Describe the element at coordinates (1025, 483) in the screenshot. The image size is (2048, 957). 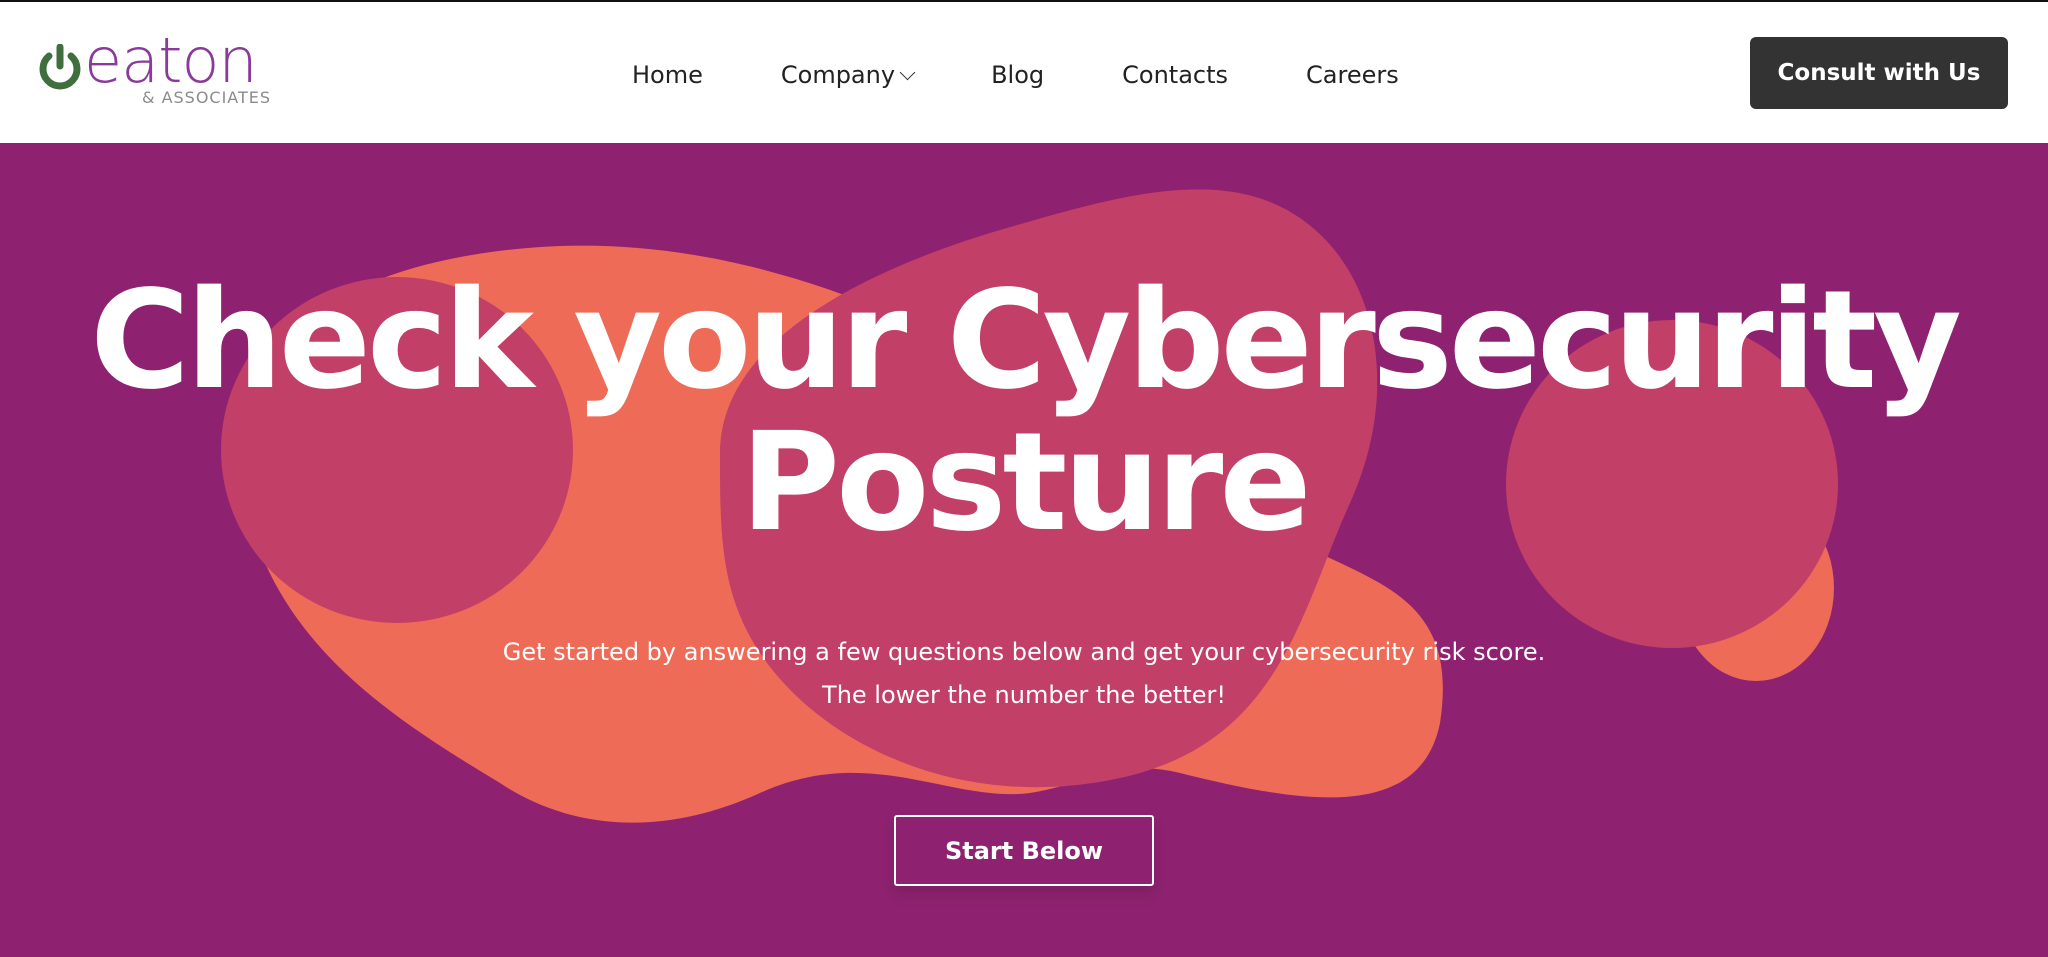
I see `hero-title-line-2: Posture` at that location.